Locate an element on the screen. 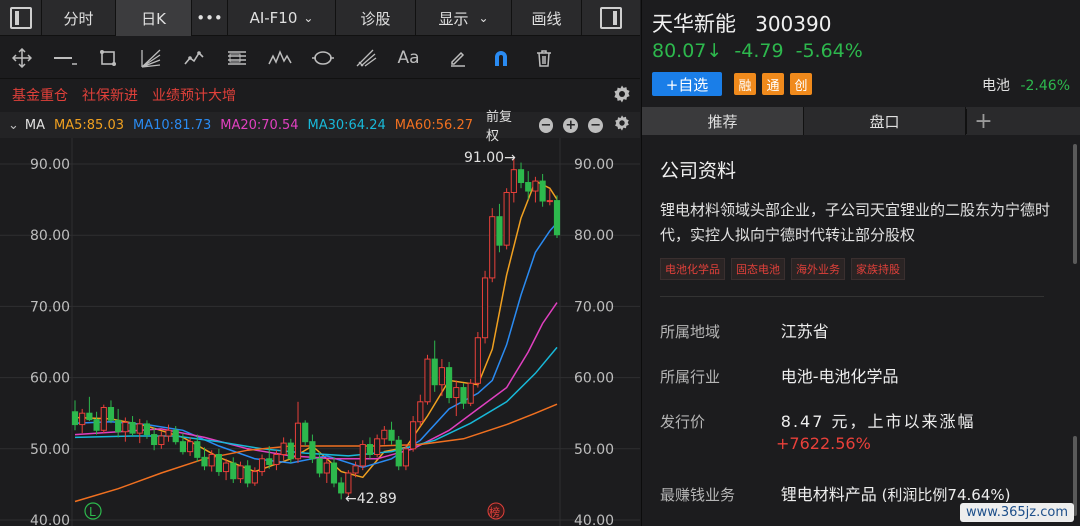 Image resolution: width=1080 pixels, height=526 pixels. add-to-watchlist-button: +自选 is located at coordinates (687, 84).